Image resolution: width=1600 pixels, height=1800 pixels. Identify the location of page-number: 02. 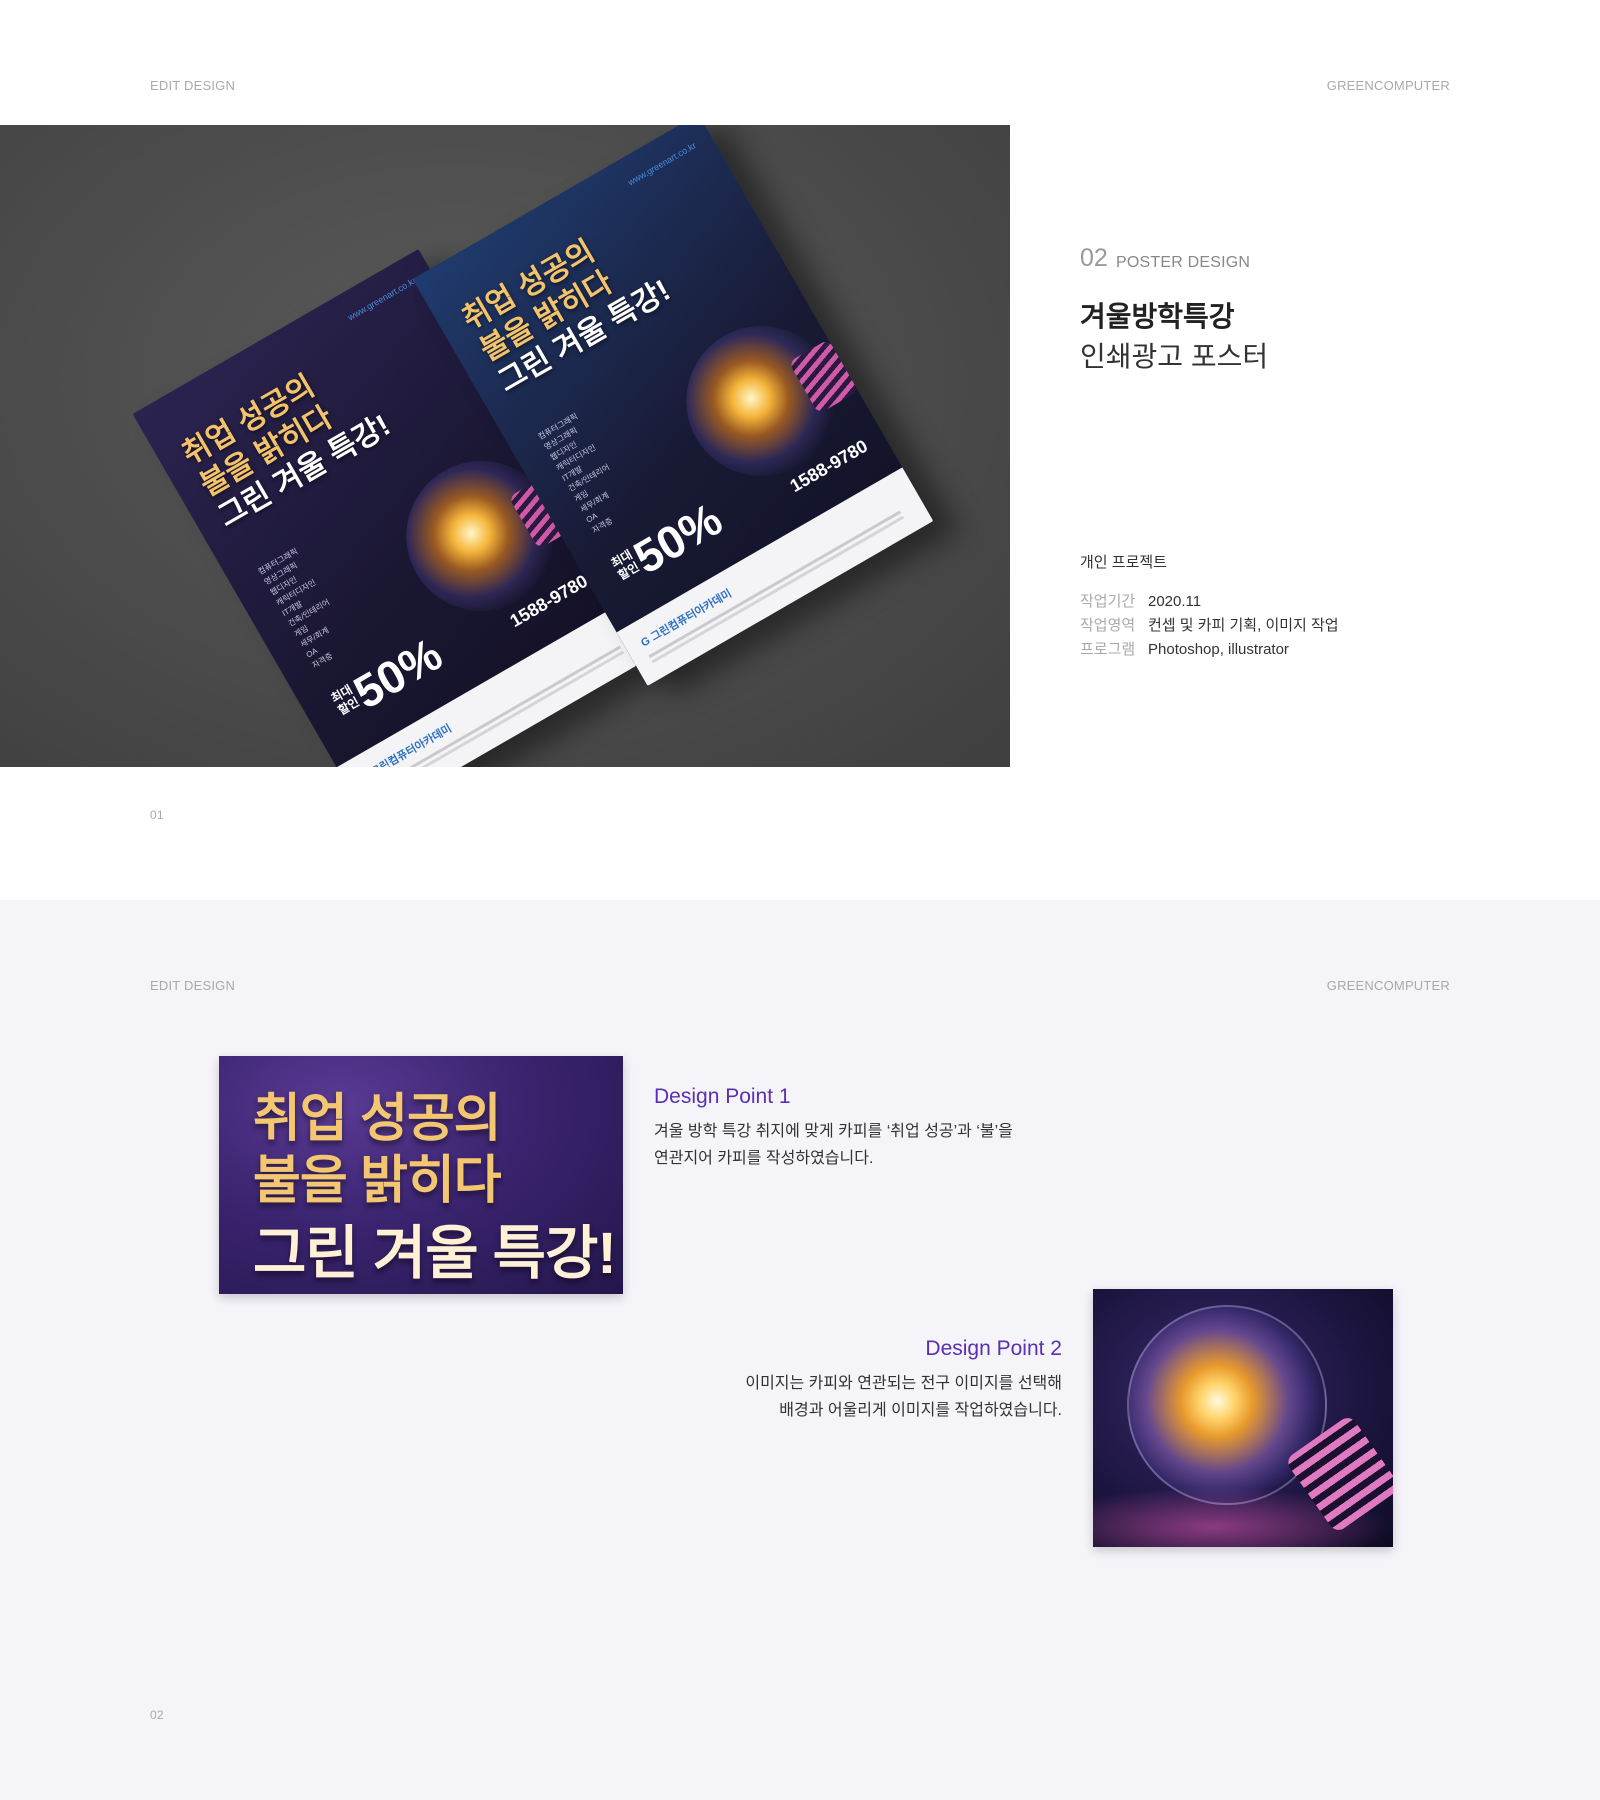
(157, 1715).